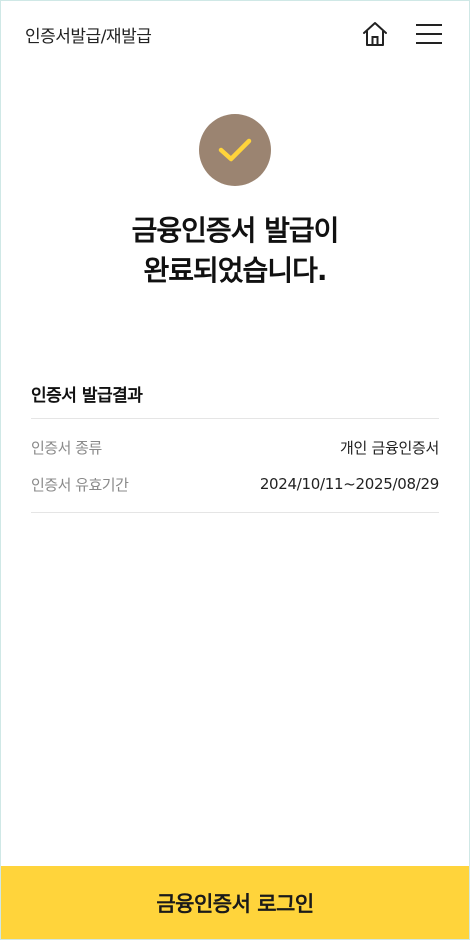 This screenshot has width=470, height=940. I want to click on result-row-cert-type: 인증서 종류 개인 금융인증서, so click(235, 447).